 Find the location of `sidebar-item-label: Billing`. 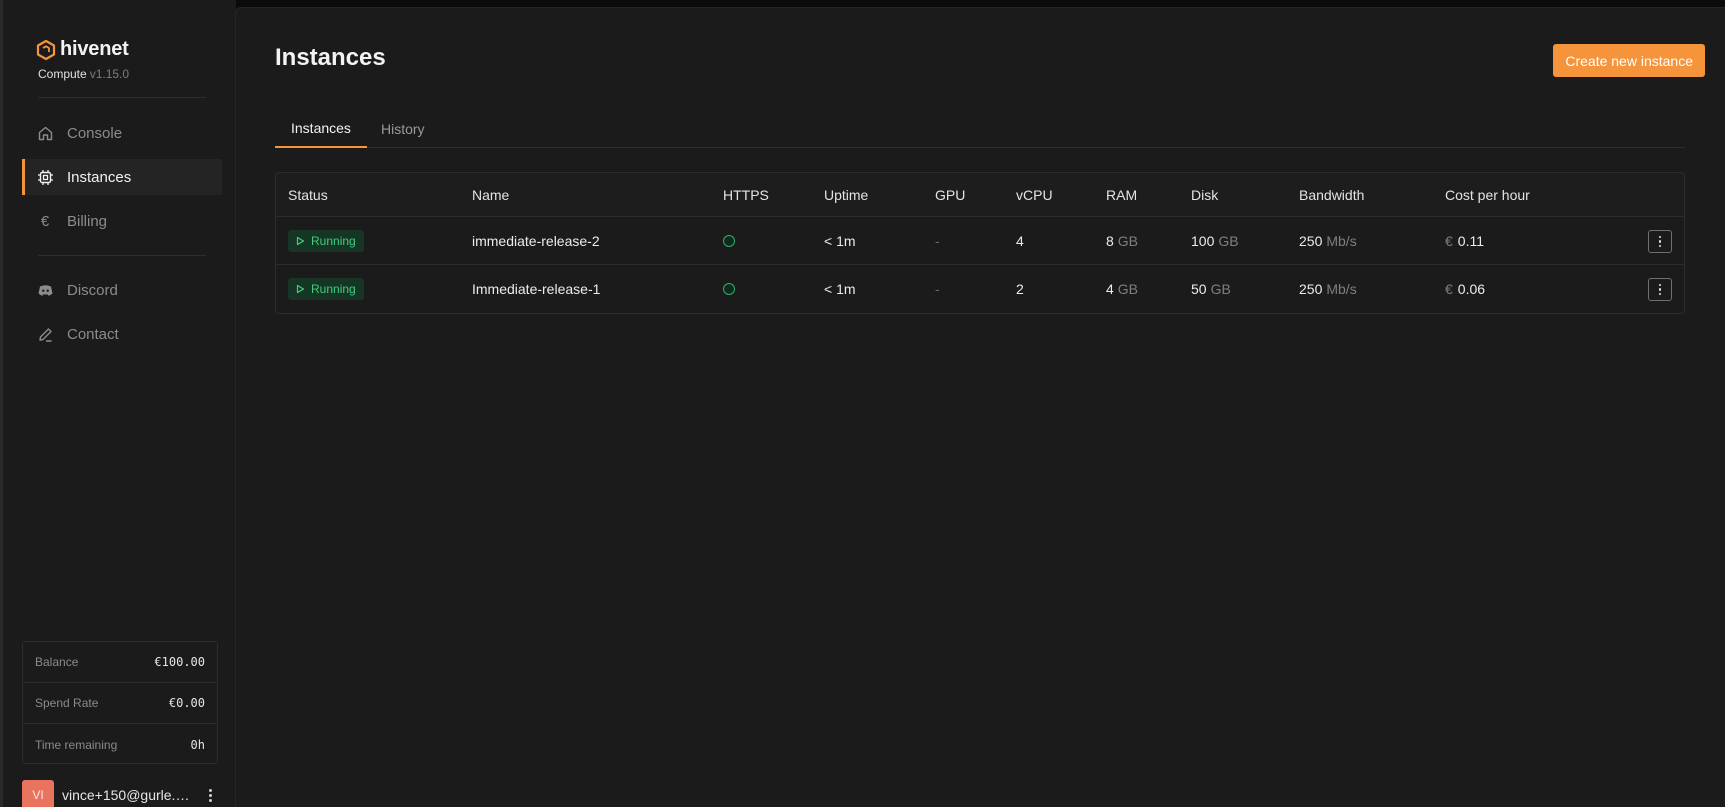

sidebar-item-label: Billing is located at coordinates (87, 221).